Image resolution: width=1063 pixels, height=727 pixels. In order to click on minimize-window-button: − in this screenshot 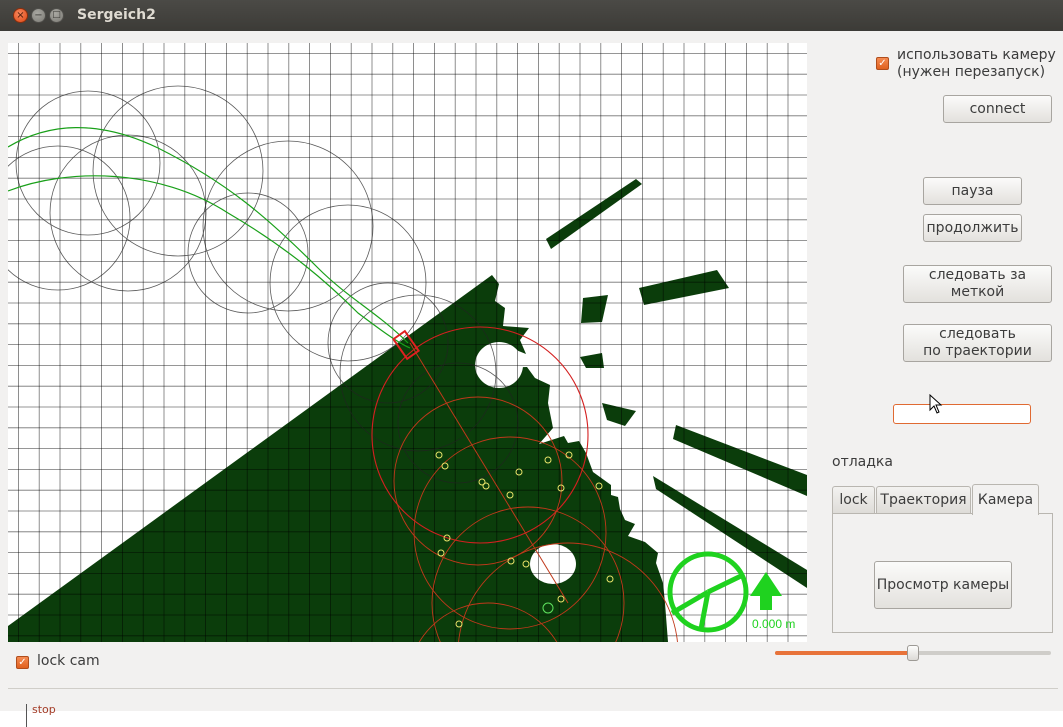, I will do `click(38, 15)`.